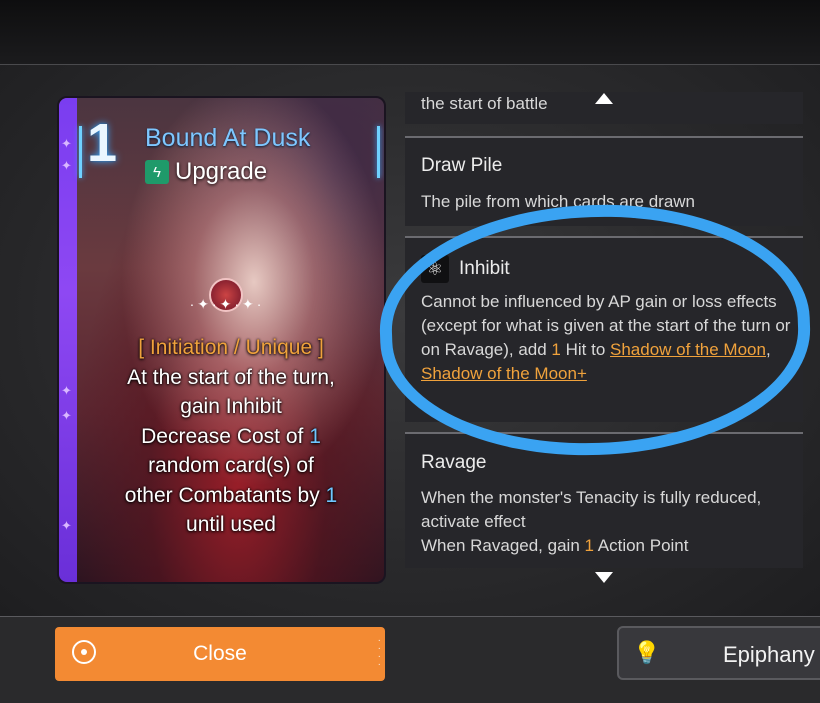 Image resolution: width=820 pixels, height=703 pixels. Describe the element at coordinates (231, 377) in the screenshot. I see `card-effect-line: At the start of the turn,` at that location.